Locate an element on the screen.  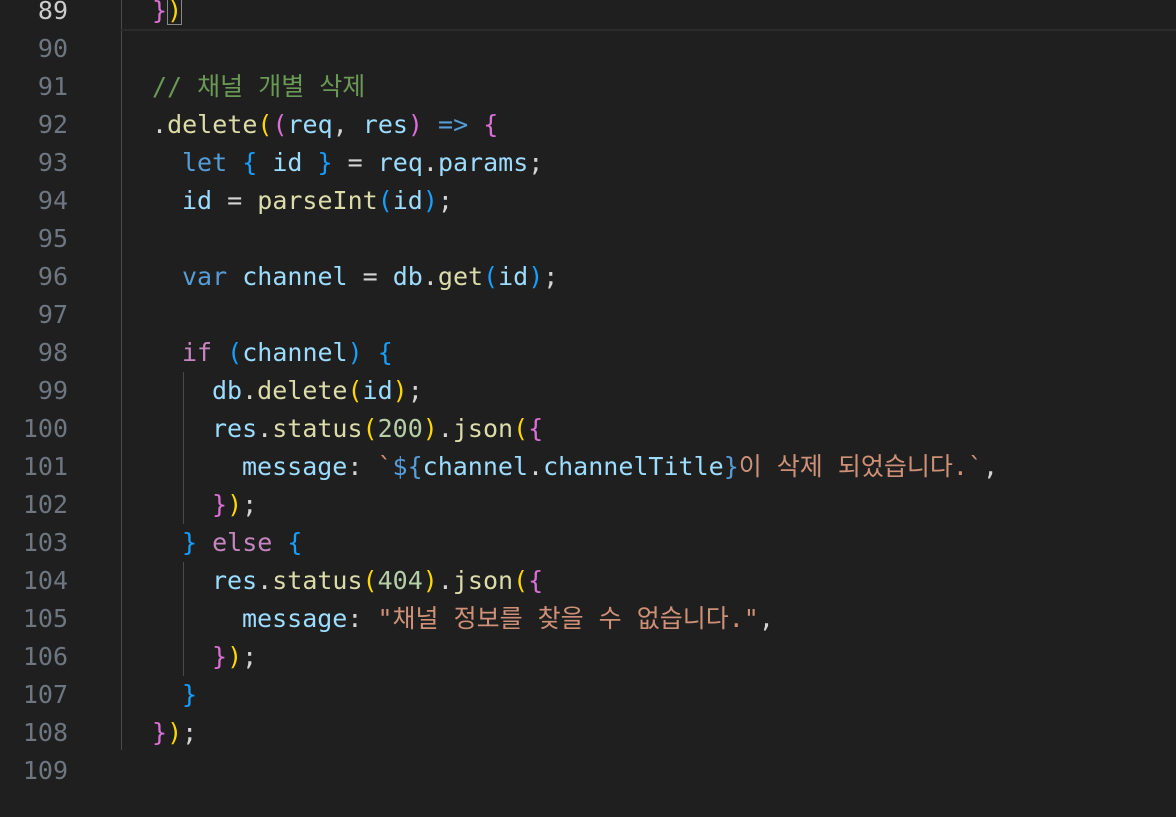
code-line: 106 }); is located at coordinates (588, 657).